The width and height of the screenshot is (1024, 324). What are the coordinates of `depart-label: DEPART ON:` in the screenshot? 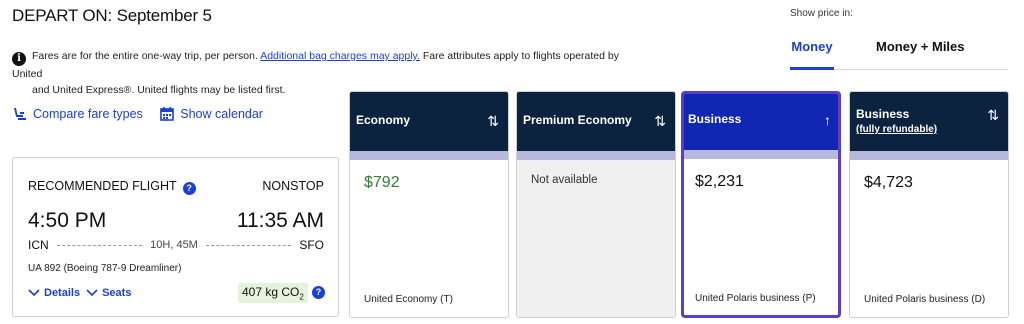 It's located at (62, 15).